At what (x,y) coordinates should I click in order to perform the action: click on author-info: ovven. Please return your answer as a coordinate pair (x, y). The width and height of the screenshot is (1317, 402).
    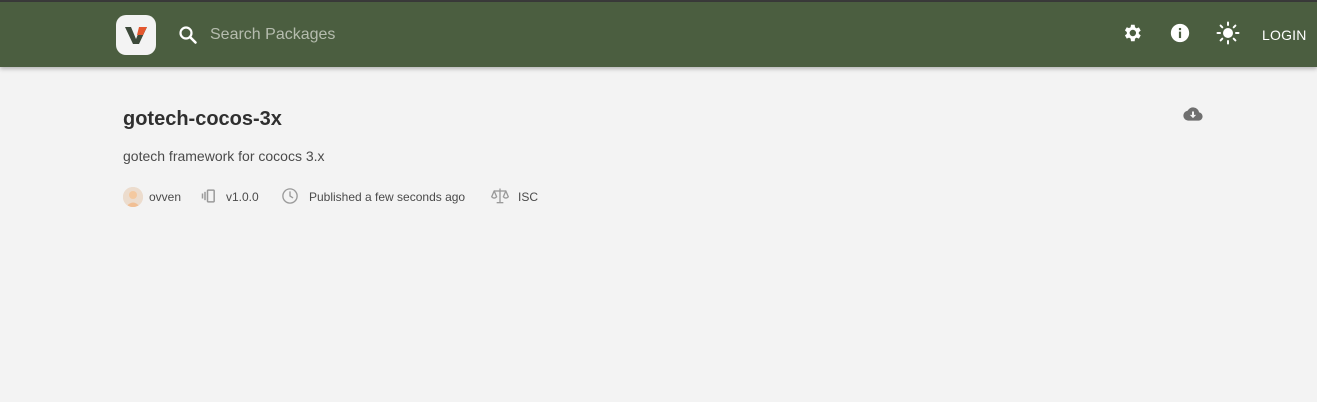
    Looking at the image, I should click on (152, 197).